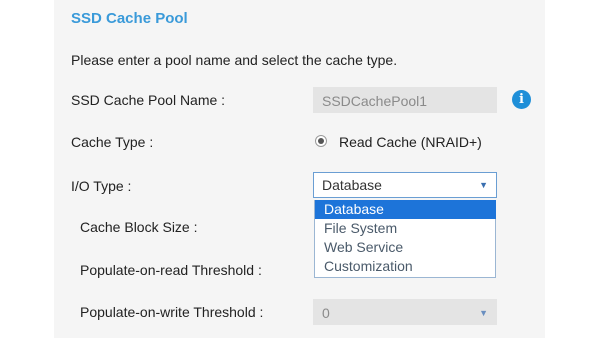 Image resolution: width=600 pixels, height=338 pixels. I want to click on section-title: SSD Cache Pool, so click(129, 18).